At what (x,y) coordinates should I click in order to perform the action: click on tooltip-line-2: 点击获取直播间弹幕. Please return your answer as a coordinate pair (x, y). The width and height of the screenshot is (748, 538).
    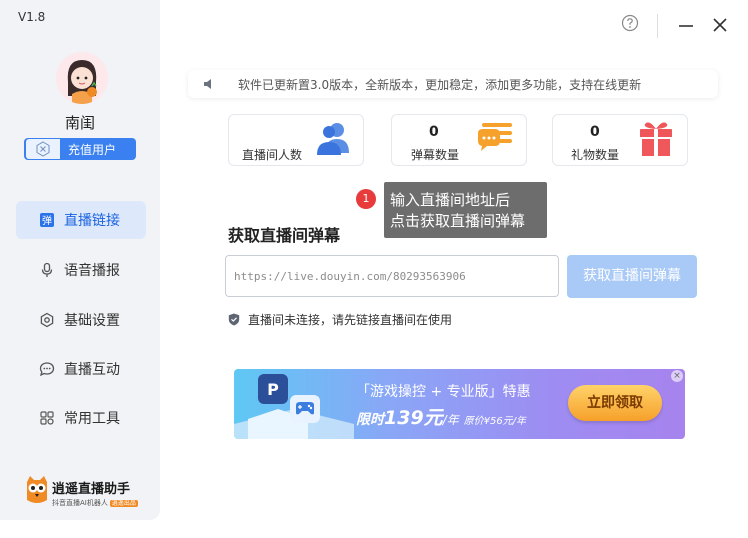
    Looking at the image, I should click on (458, 221).